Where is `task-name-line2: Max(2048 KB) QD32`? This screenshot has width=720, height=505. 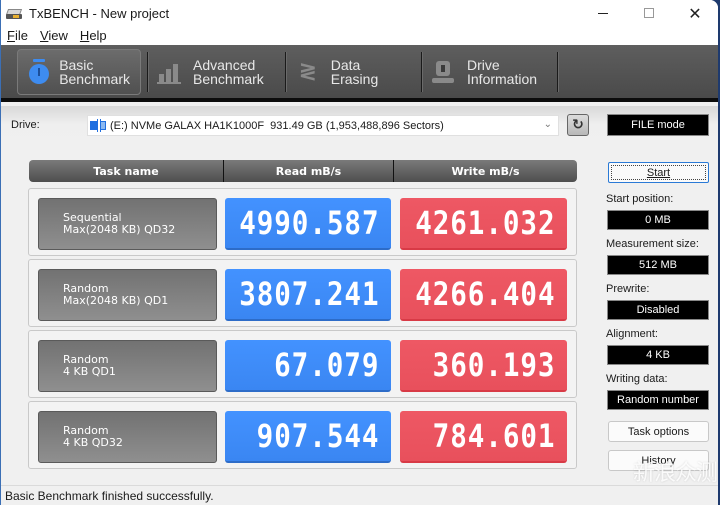 task-name-line2: Max(2048 KB) QD32 is located at coordinates (119, 229).